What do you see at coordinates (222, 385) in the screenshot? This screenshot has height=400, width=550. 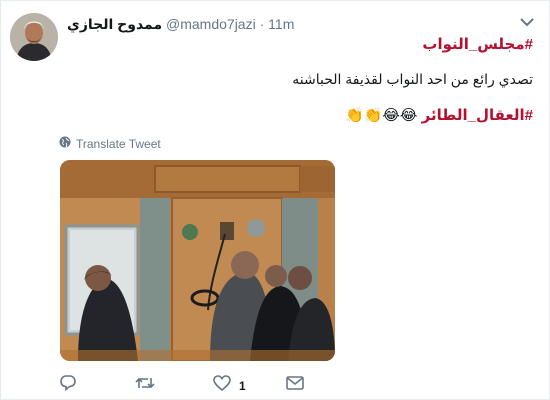 I see `heart-icon` at bounding box center [222, 385].